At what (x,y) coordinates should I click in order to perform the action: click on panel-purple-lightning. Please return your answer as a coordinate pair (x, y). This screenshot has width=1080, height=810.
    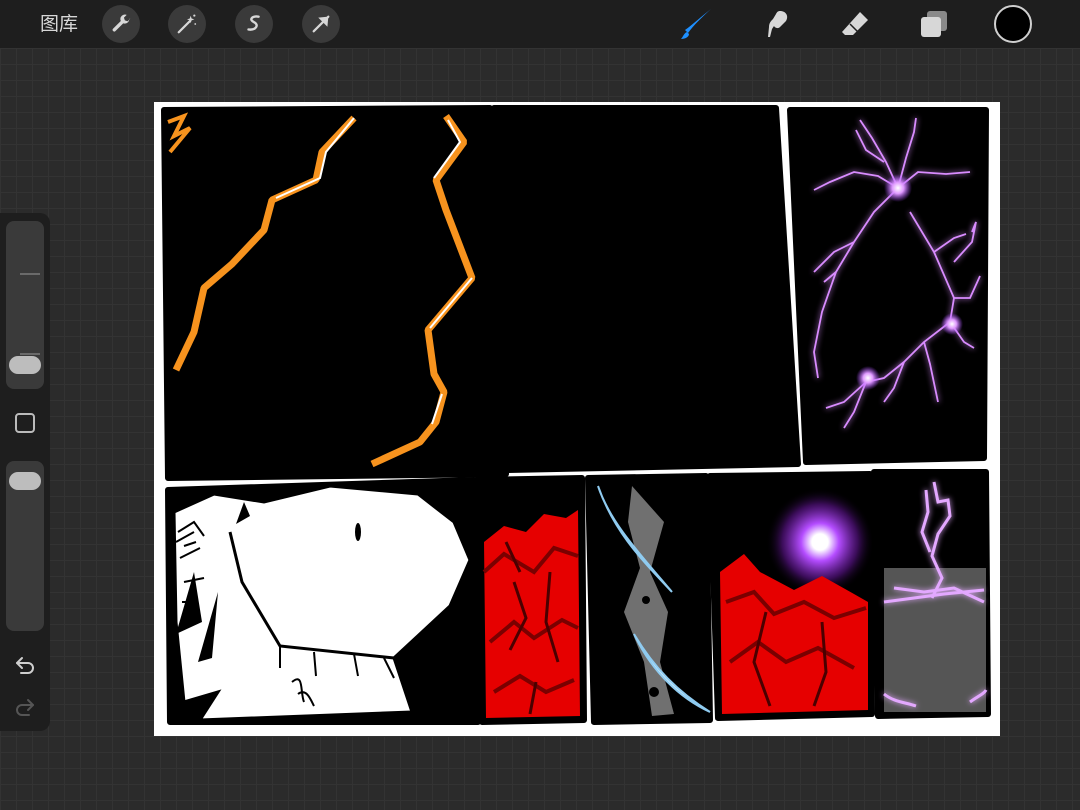
    Looking at the image, I should click on (888, 286).